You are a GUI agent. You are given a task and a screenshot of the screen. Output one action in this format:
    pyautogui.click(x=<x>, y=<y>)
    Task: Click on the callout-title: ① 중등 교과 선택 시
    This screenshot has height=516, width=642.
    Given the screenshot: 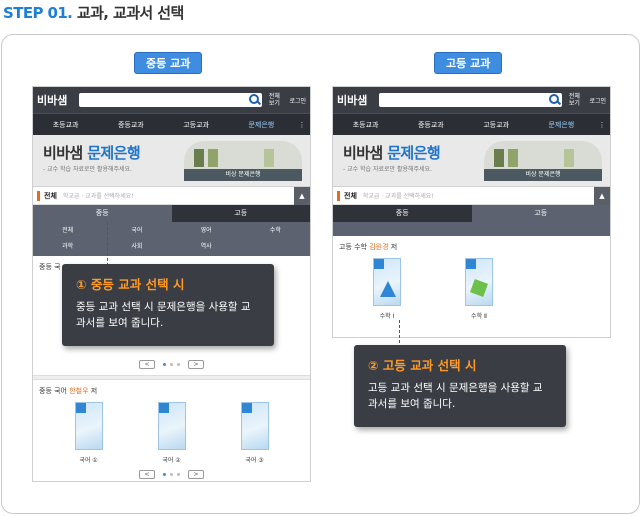 What is the action you would take?
    pyautogui.click(x=130, y=284)
    